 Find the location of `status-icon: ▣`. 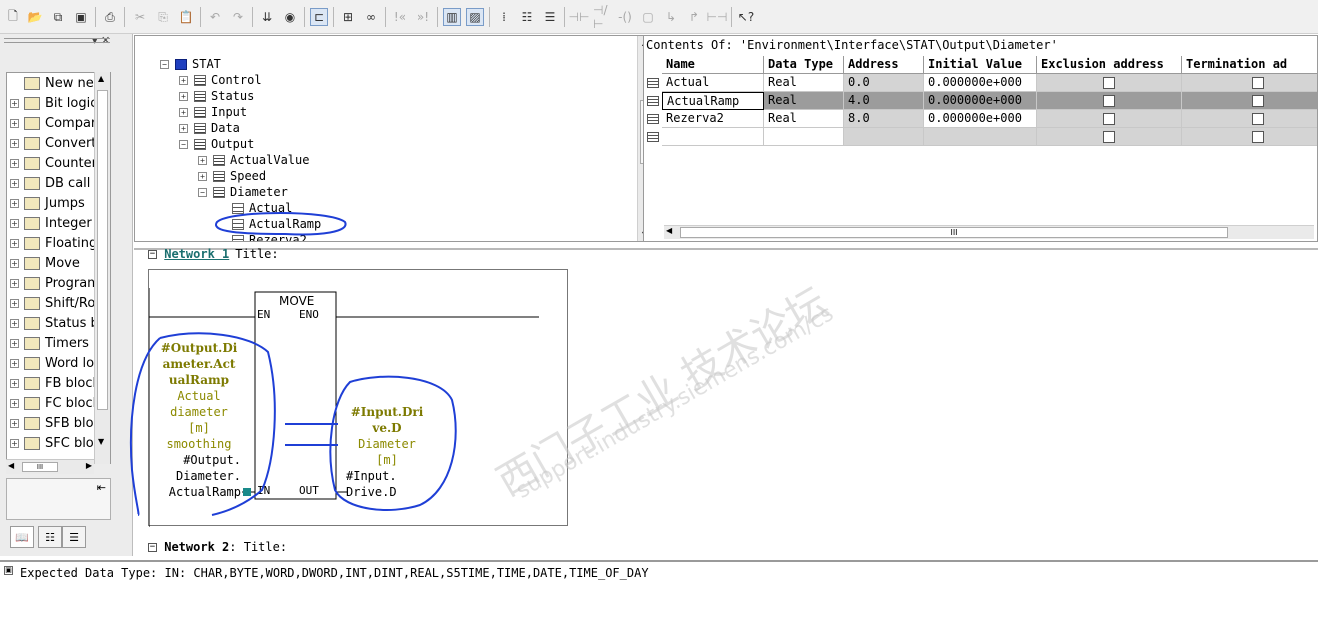

status-icon: ▣ is located at coordinates (8, 570).